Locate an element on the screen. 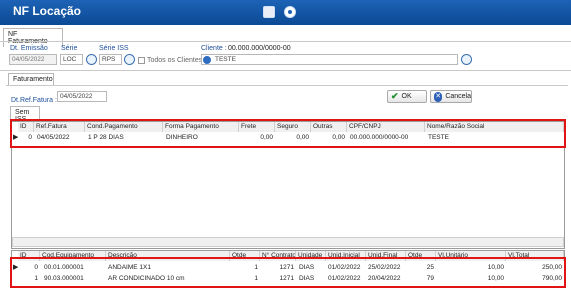  section-divider is located at coordinates (285, 70).